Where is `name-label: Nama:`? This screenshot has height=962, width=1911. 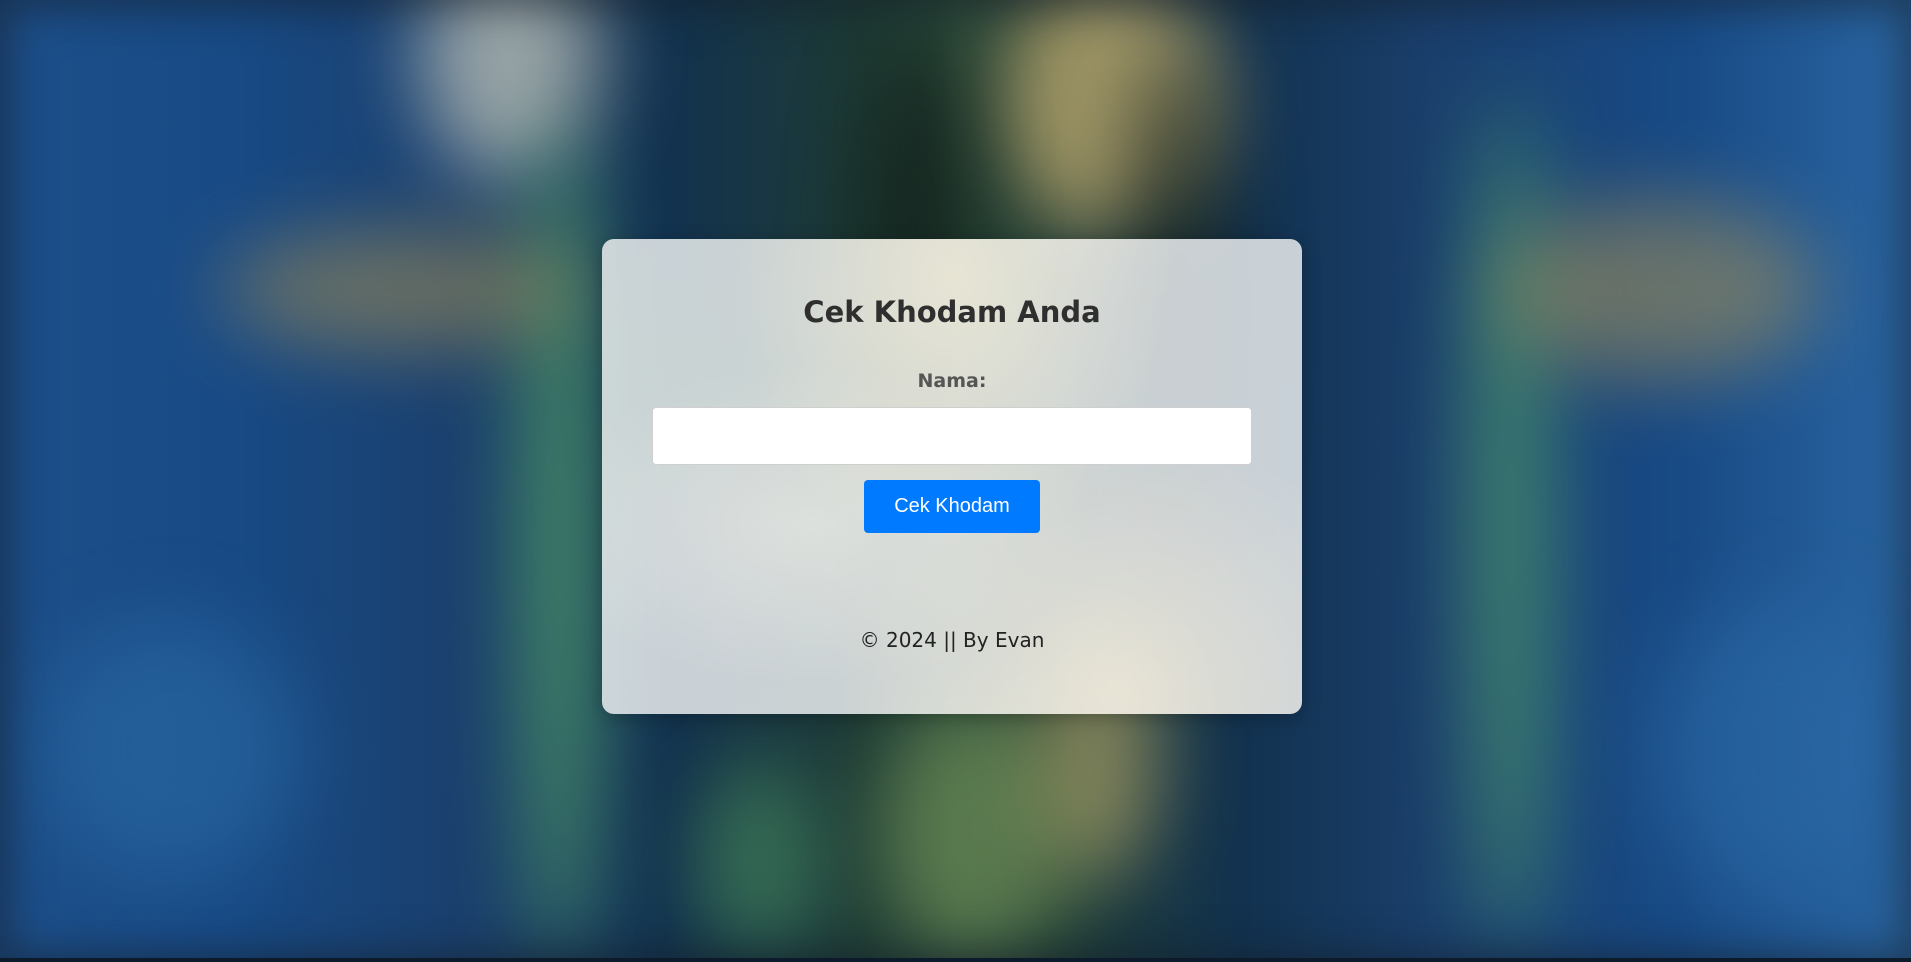
name-label: Nama: is located at coordinates (952, 381).